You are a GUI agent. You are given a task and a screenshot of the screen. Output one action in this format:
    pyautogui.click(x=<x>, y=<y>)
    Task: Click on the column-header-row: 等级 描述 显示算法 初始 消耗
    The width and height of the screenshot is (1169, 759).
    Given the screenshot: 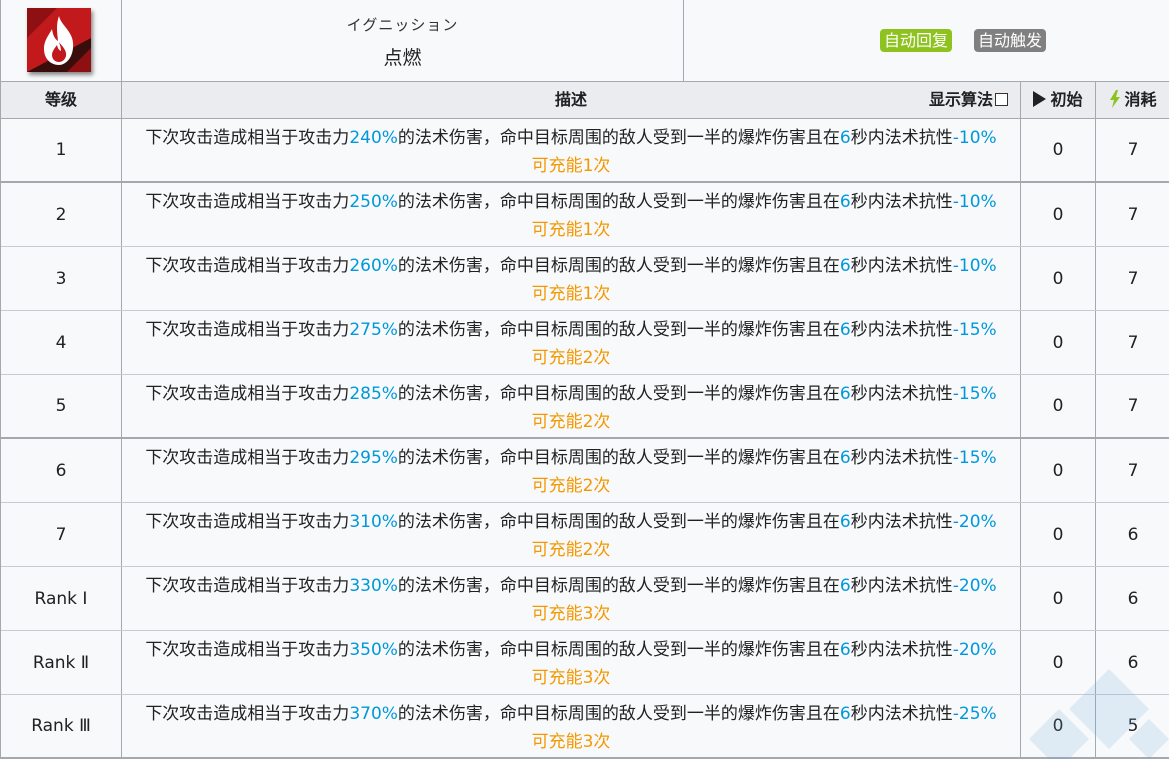 What is the action you would take?
    pyautogui.click(x=585, y=100)
    